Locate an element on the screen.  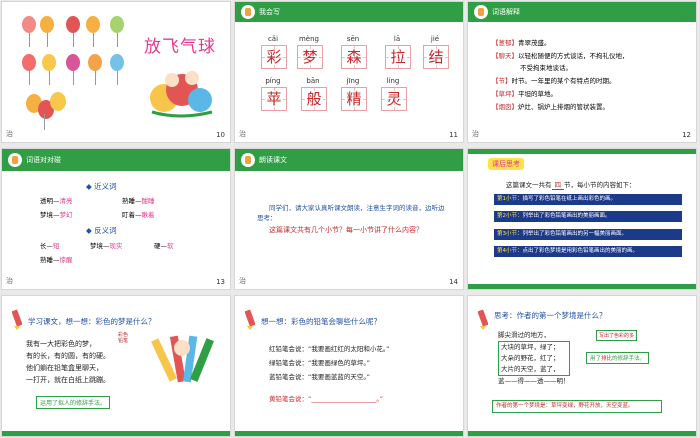
section-row: 第1小节：描写了彩色铅笔在纸上画出彩色的画。 is located at coordinates (588, 199).